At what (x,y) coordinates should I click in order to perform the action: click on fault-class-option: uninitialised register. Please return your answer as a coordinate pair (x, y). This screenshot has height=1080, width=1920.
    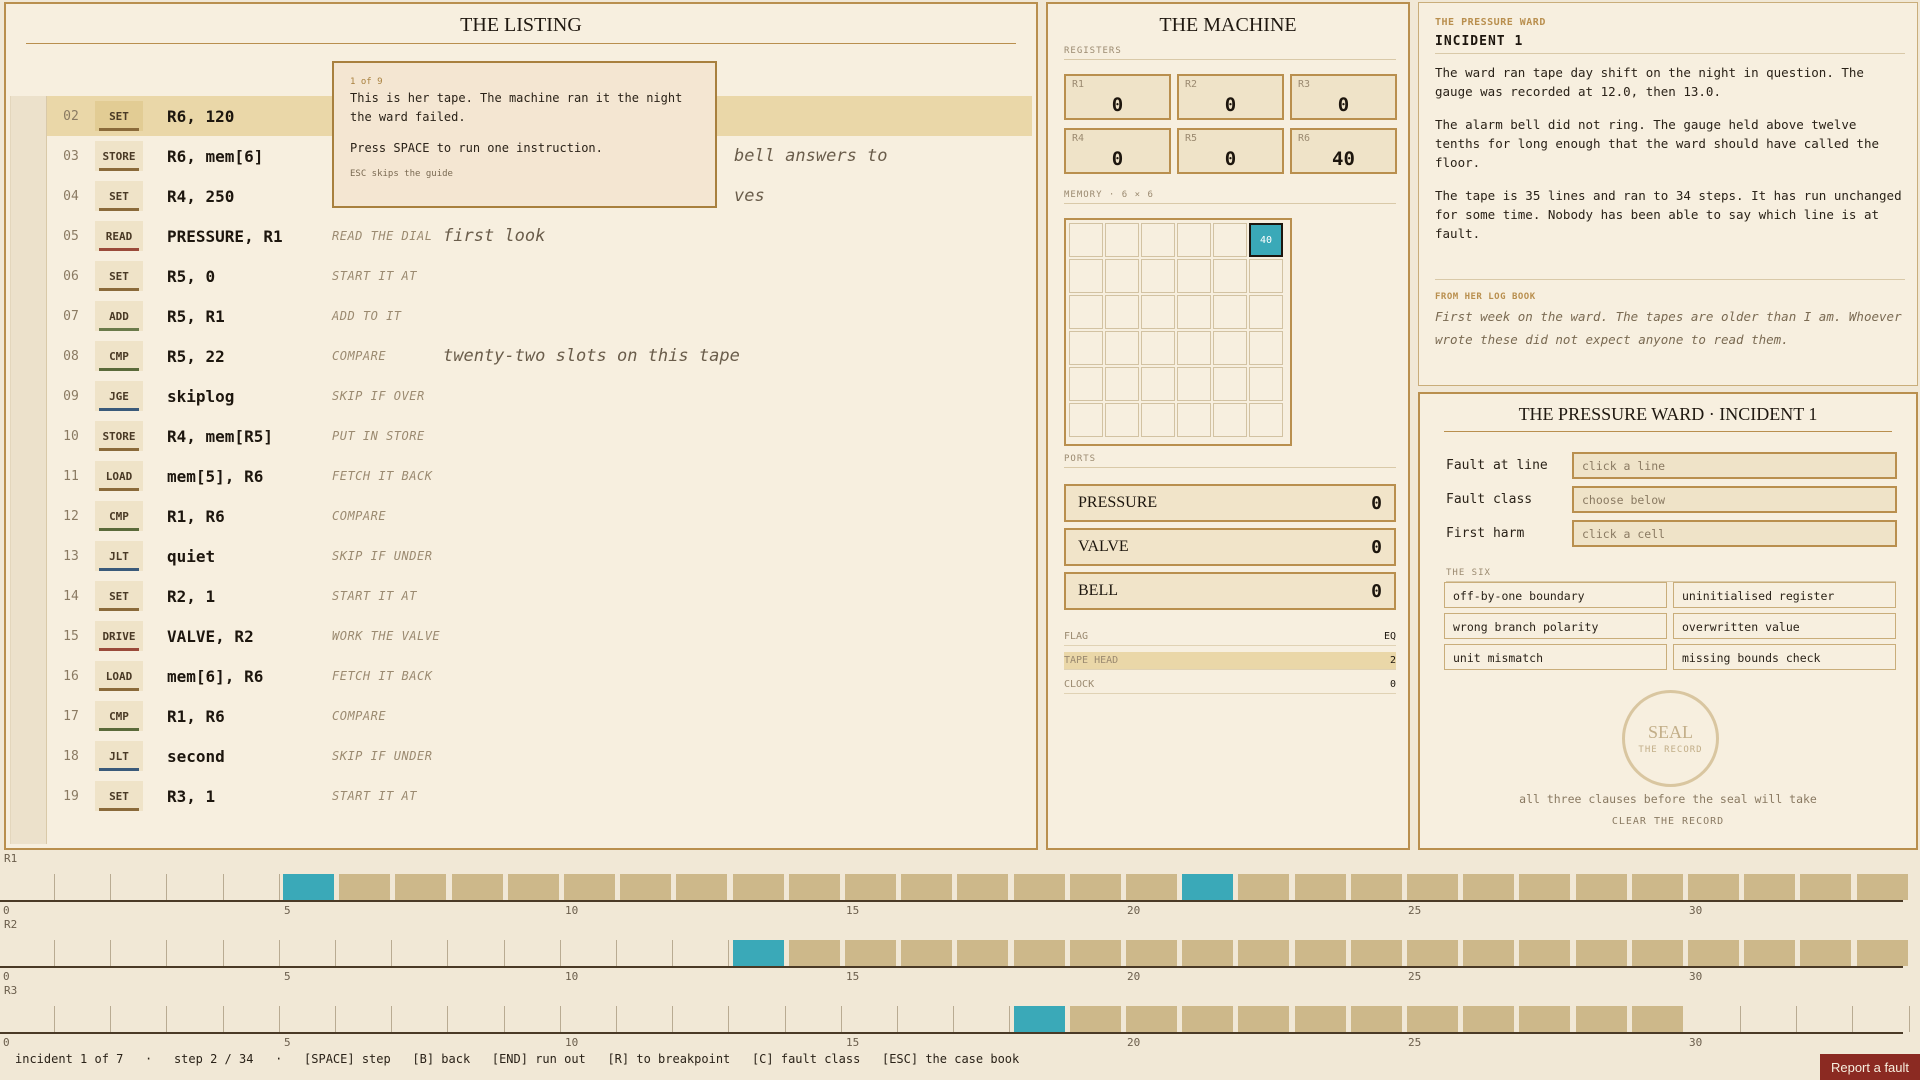
    Looking at the image, I should click on (1784, 595).